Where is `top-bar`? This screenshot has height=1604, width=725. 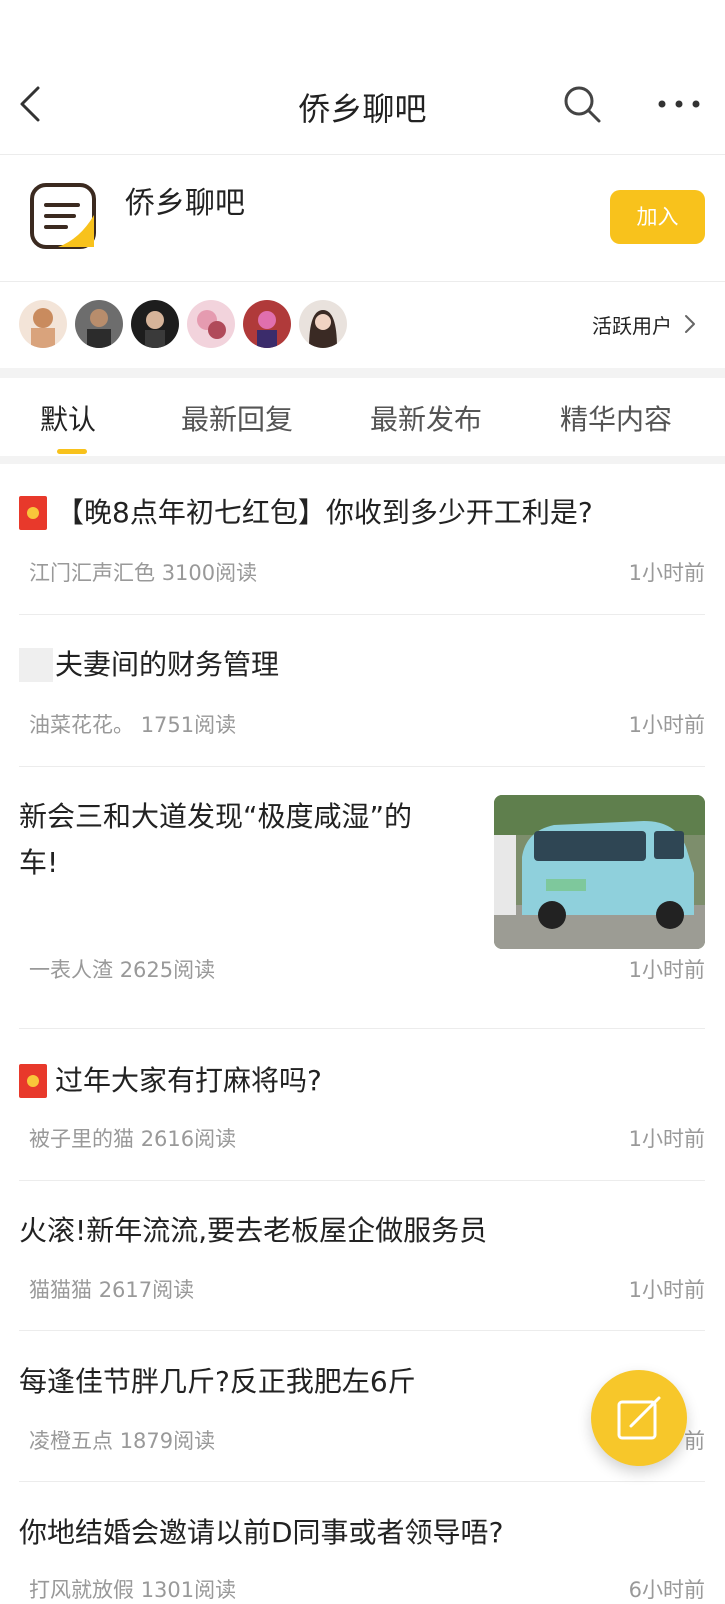 top-bar is located at coordinates (362, 77).